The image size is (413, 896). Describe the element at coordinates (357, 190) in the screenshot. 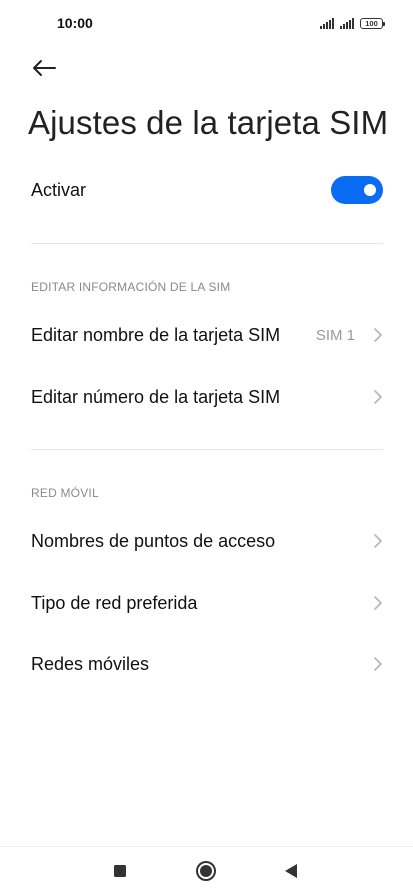

I see `activate-toggle` at that location.